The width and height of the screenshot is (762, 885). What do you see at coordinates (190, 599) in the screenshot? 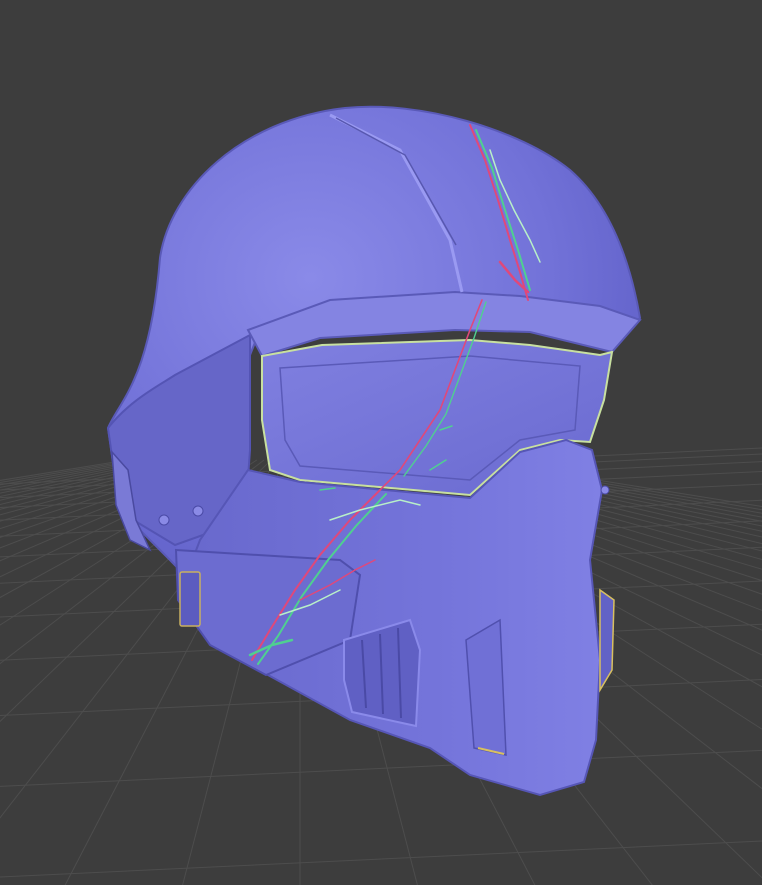
I see `helmet-side-slot` at bounding box center [190, 599].